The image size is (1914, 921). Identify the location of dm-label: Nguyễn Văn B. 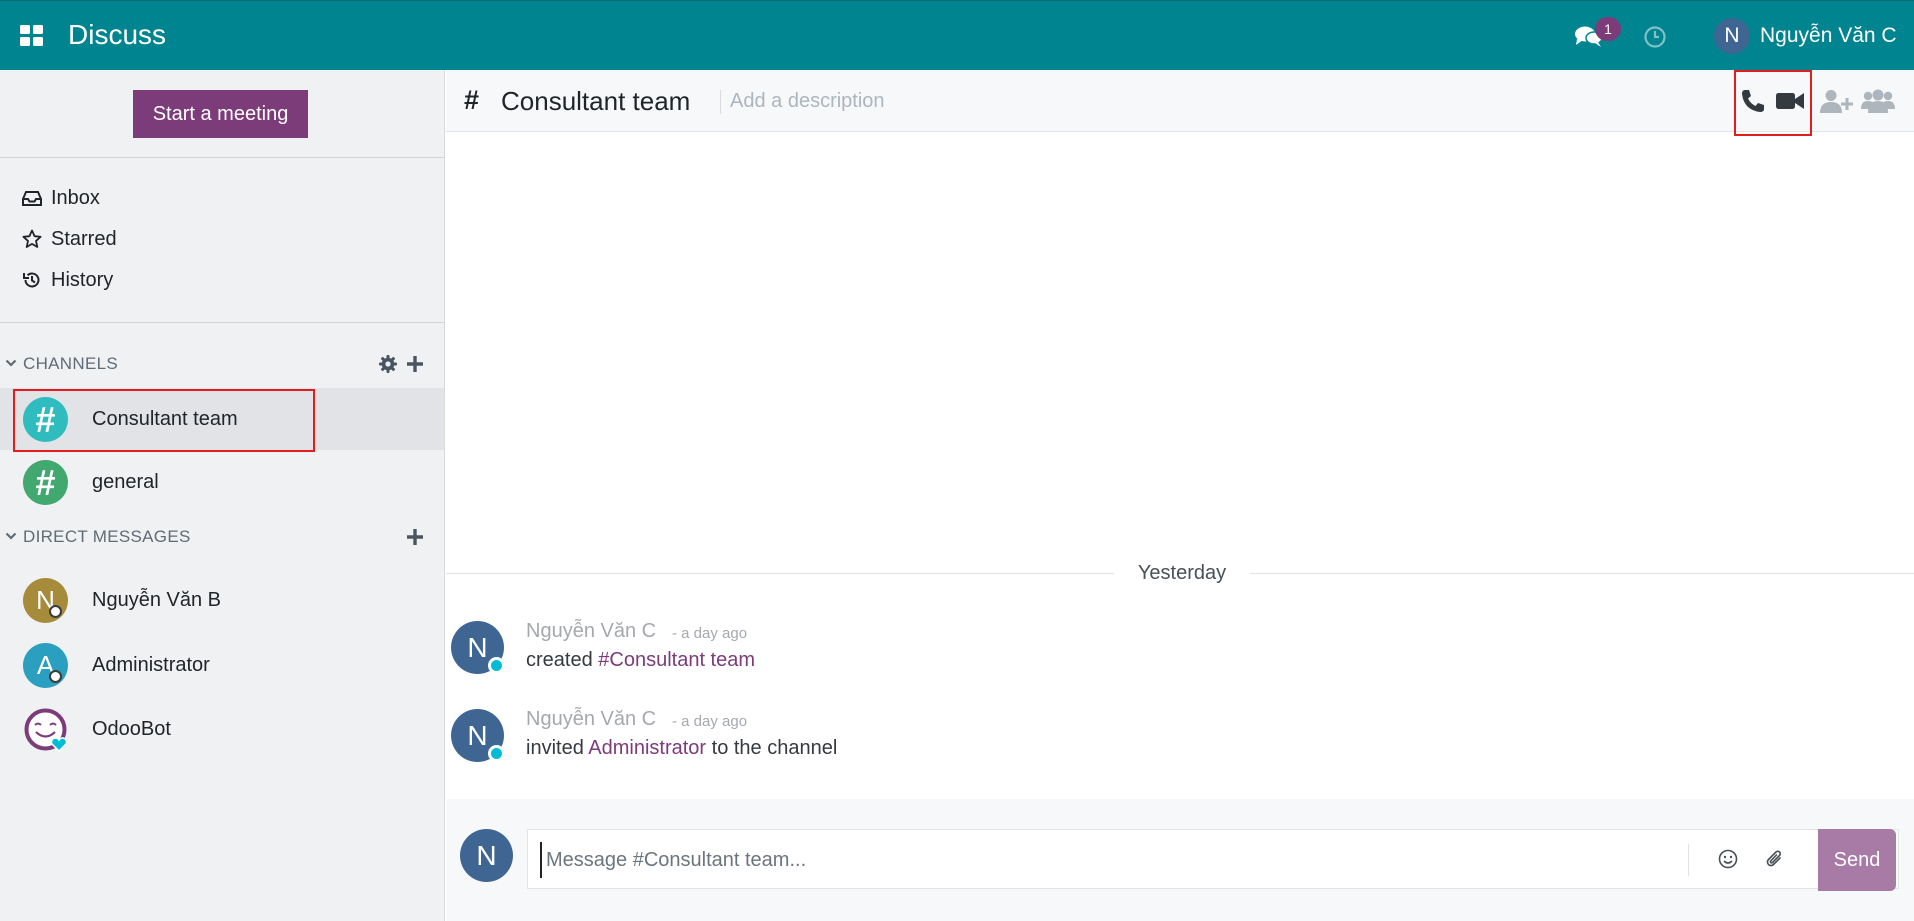
(156, 600).